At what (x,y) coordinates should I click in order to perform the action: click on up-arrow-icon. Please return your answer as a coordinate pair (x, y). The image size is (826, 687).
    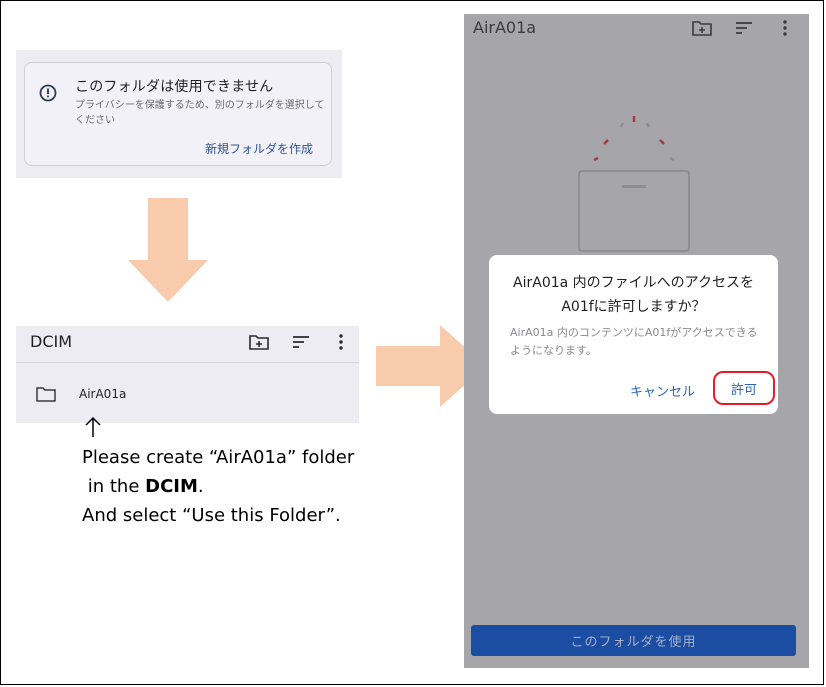
    Looking at the image, I should click on (93, 426).